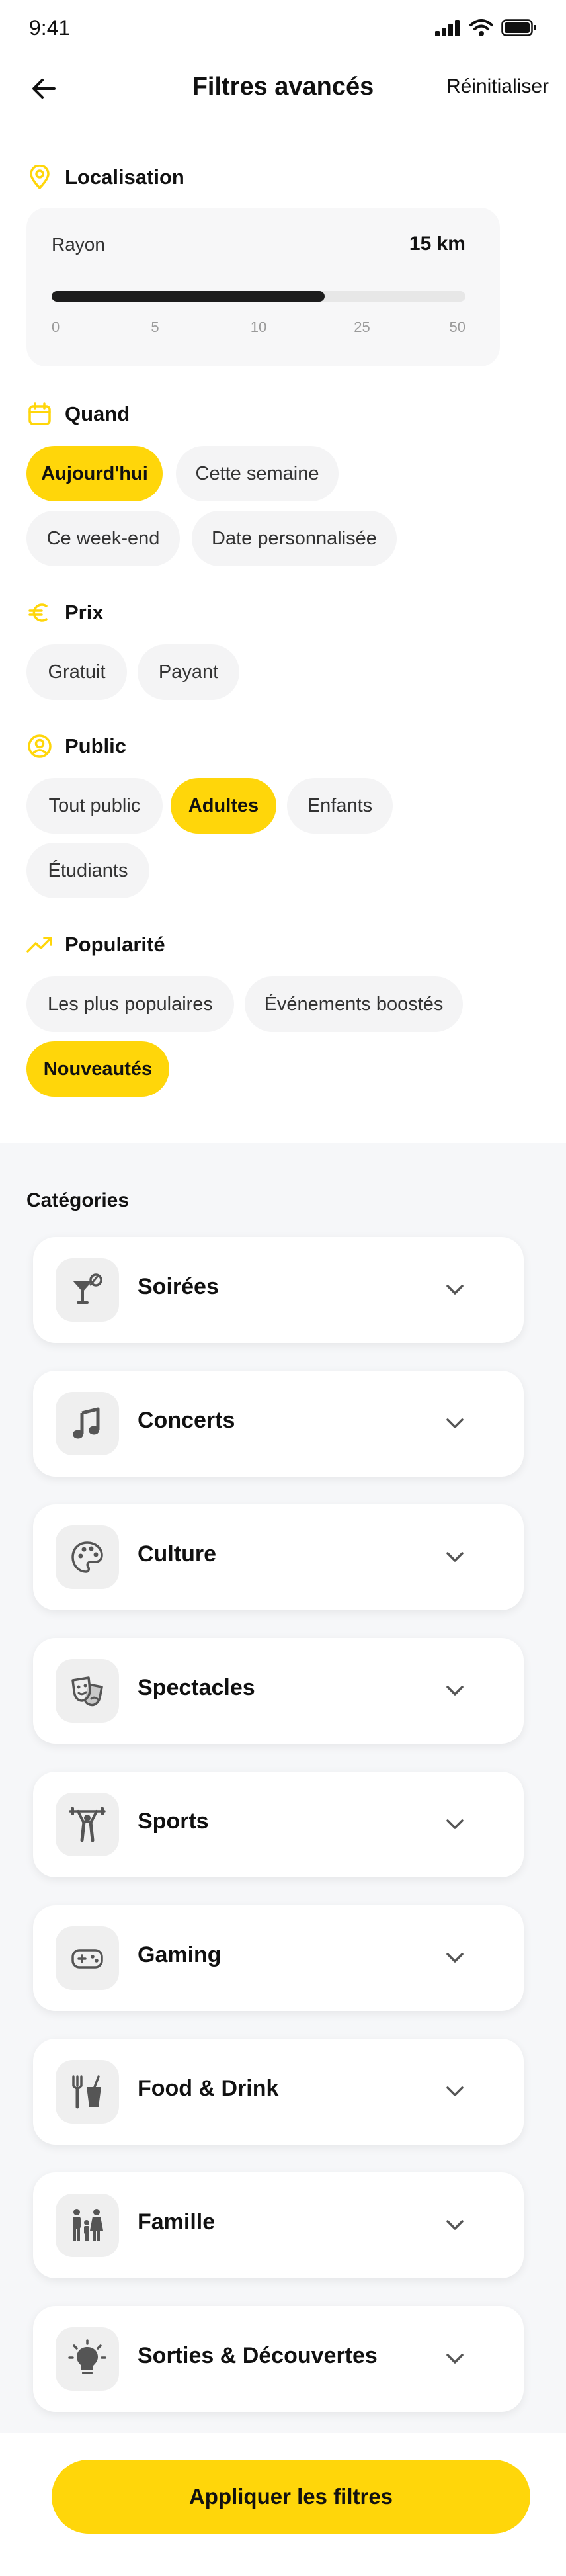 This screenshot has width=566, height=2576. Describe the element at coordinates (88, 1557) in the screenshot. I see `palette-icon` at that location.